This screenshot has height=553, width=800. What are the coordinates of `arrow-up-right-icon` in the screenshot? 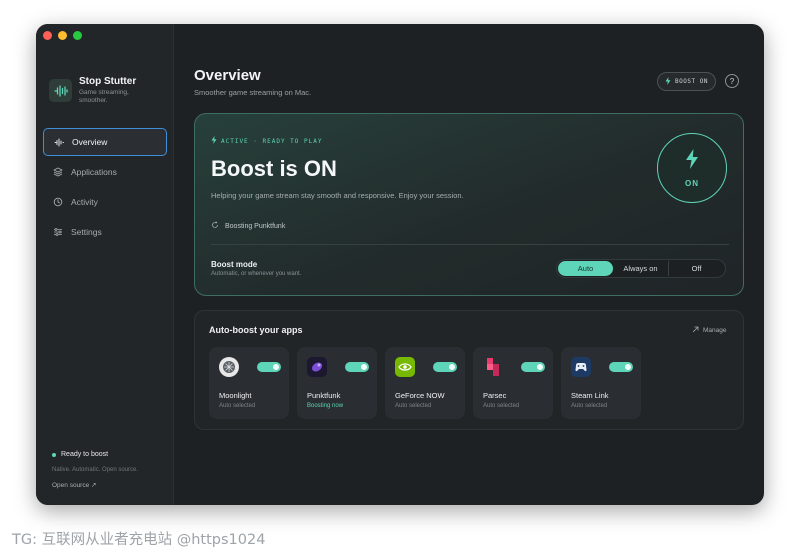 It's located at (695, 330).